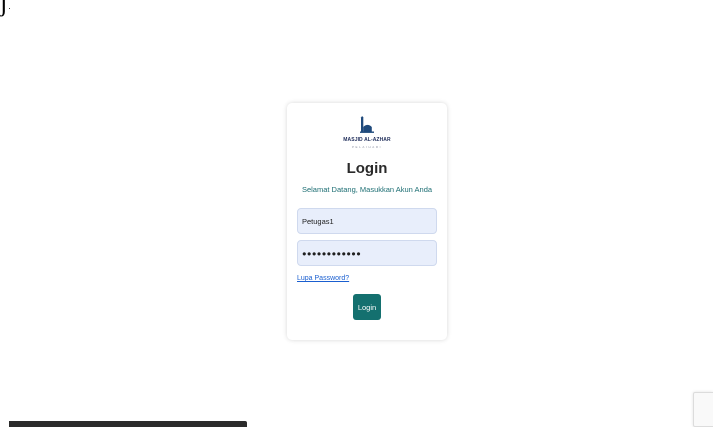 This screenshot has width=713, height=427. Describe the element at coordinates (367, 189) in the screenshot. I see `login-subtitle: Selamat Datang, Masukkan Akun Anda` at that location.